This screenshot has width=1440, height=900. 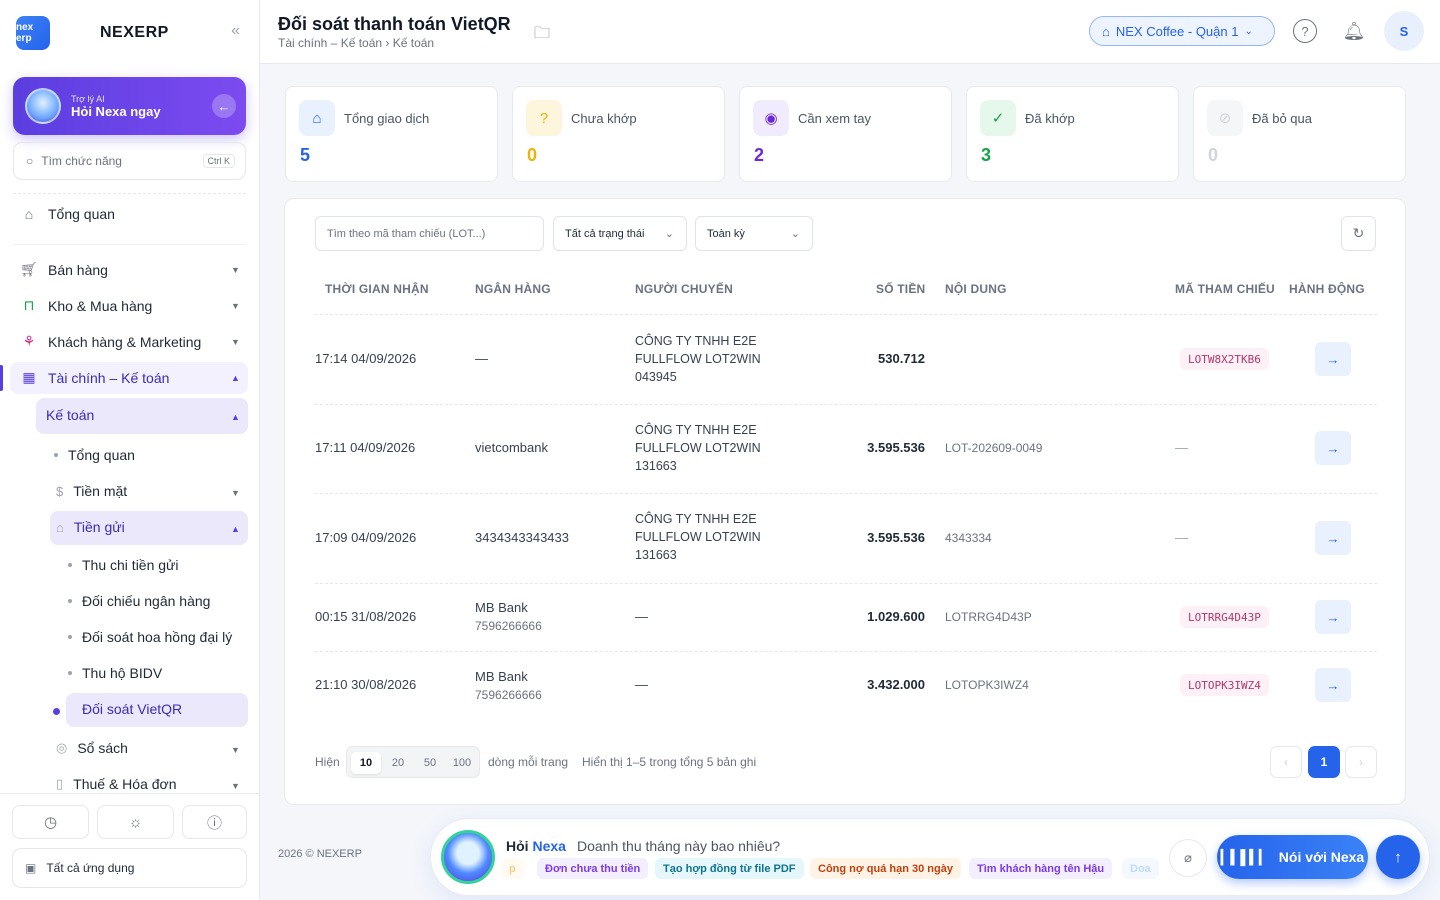 I want to click on nexa-title: Hỏi Nexa, so click(x=536, y=846).